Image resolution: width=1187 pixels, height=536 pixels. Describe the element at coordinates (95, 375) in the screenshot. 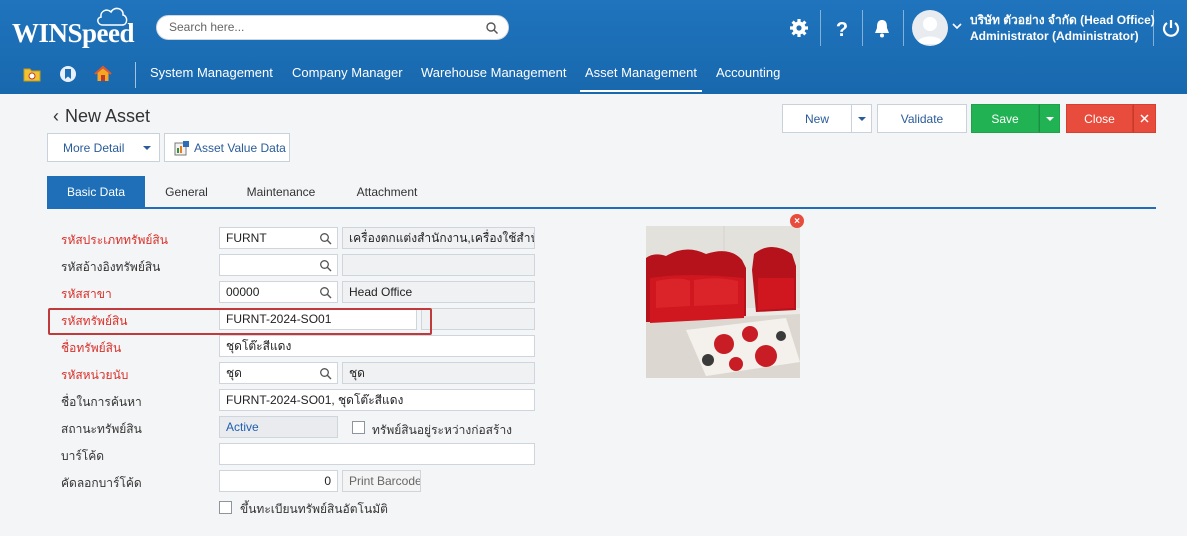

I see `unit-code-label: รหัสหน่วยนับ` at that location.